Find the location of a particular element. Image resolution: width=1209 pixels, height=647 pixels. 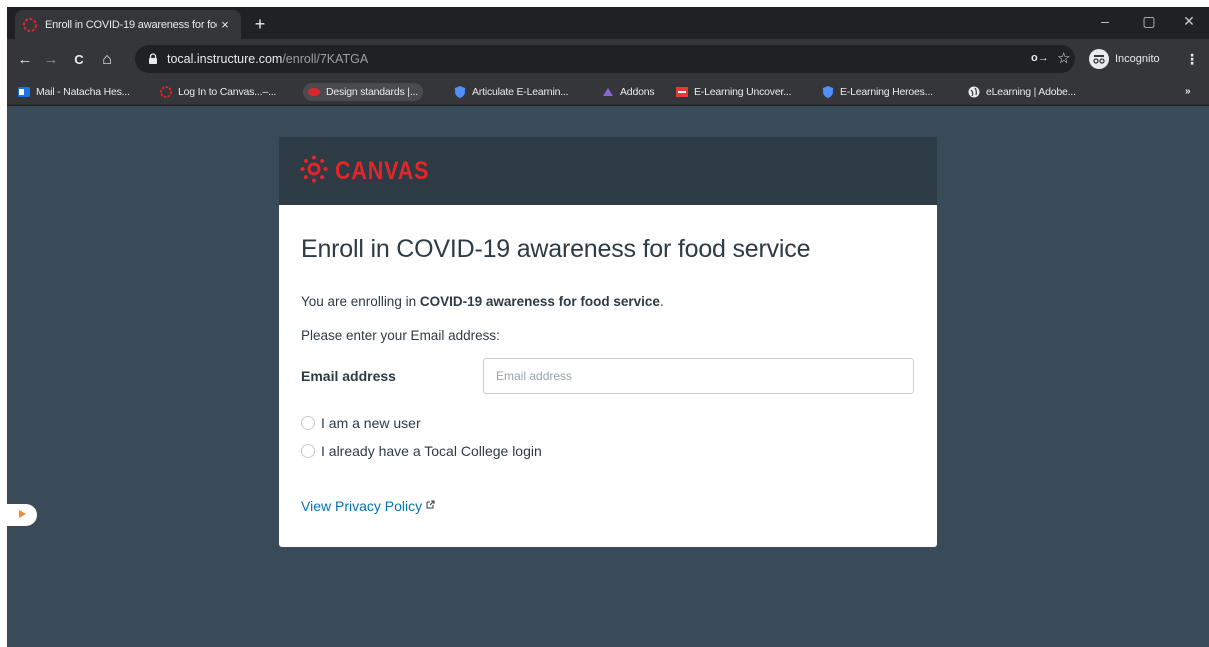

url-path: /enroll/7KATGA is located at coordinates (325, 59).